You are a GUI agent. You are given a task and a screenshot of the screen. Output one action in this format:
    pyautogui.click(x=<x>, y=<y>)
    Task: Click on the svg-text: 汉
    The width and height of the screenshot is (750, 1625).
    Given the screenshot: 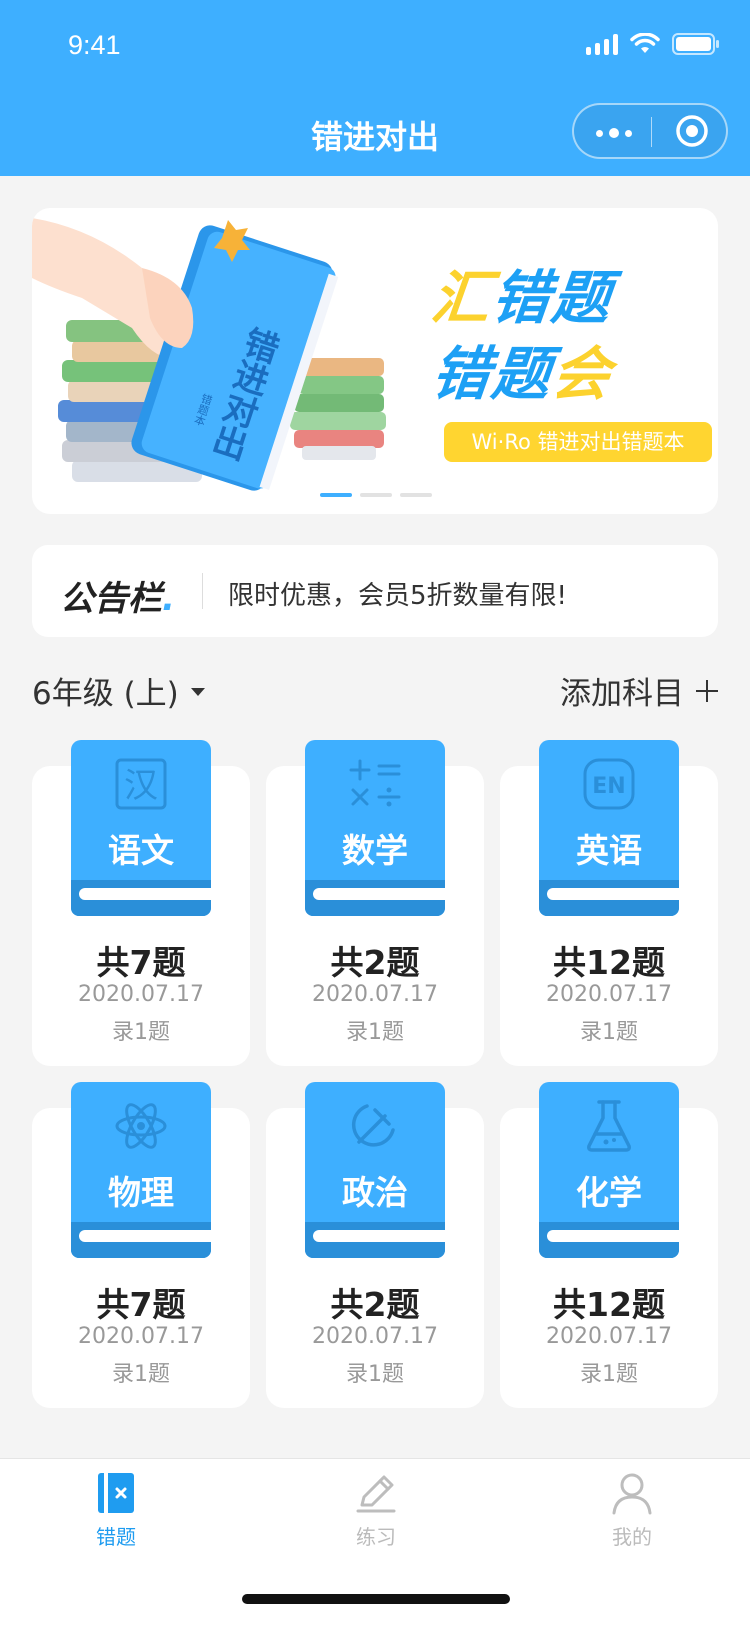 What is the action you would take?
    pyautogui.click(x=141, y=786)
    